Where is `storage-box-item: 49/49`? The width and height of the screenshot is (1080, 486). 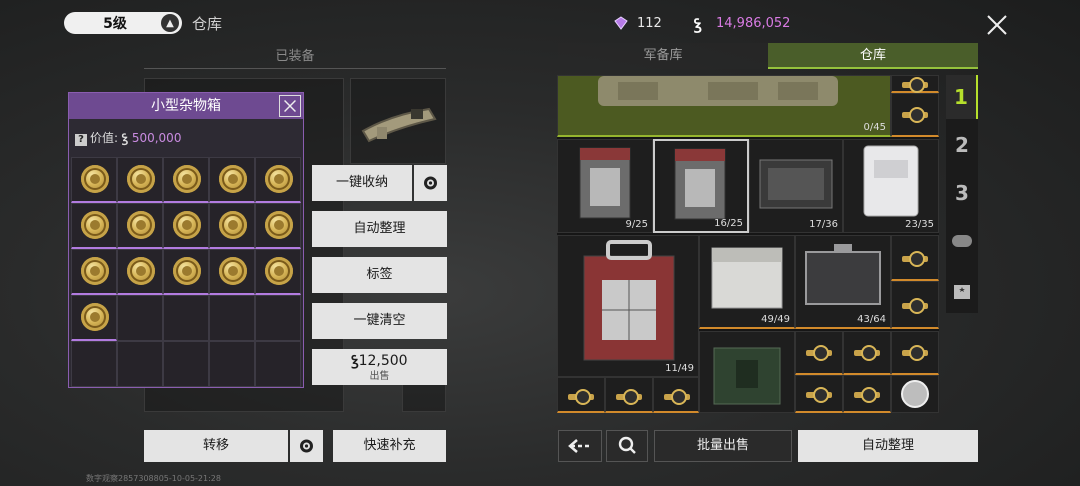
storage-box-item: 49/49 is located at coordinates (747, 282).